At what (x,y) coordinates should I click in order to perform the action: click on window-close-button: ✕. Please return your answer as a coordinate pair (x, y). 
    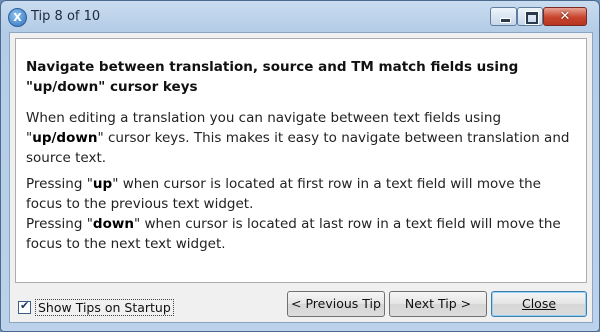
    Looking at the image, I should click on (565, 16).